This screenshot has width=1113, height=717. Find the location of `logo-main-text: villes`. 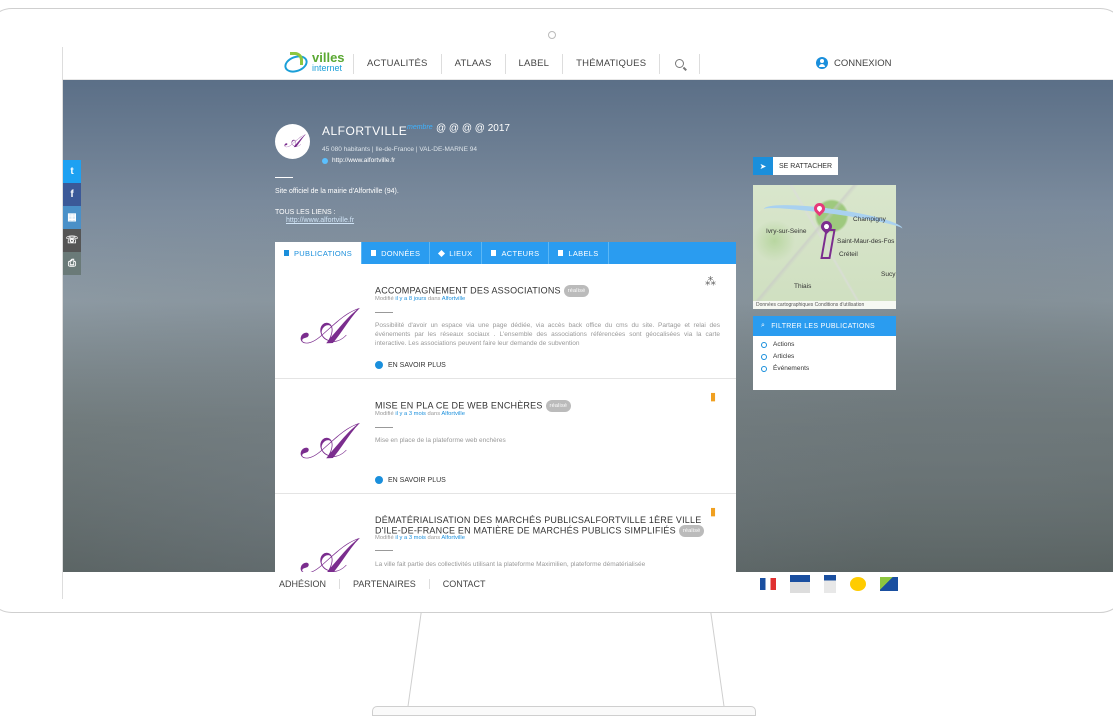

logo-main-text: villes is located at coordinates (328, 57).